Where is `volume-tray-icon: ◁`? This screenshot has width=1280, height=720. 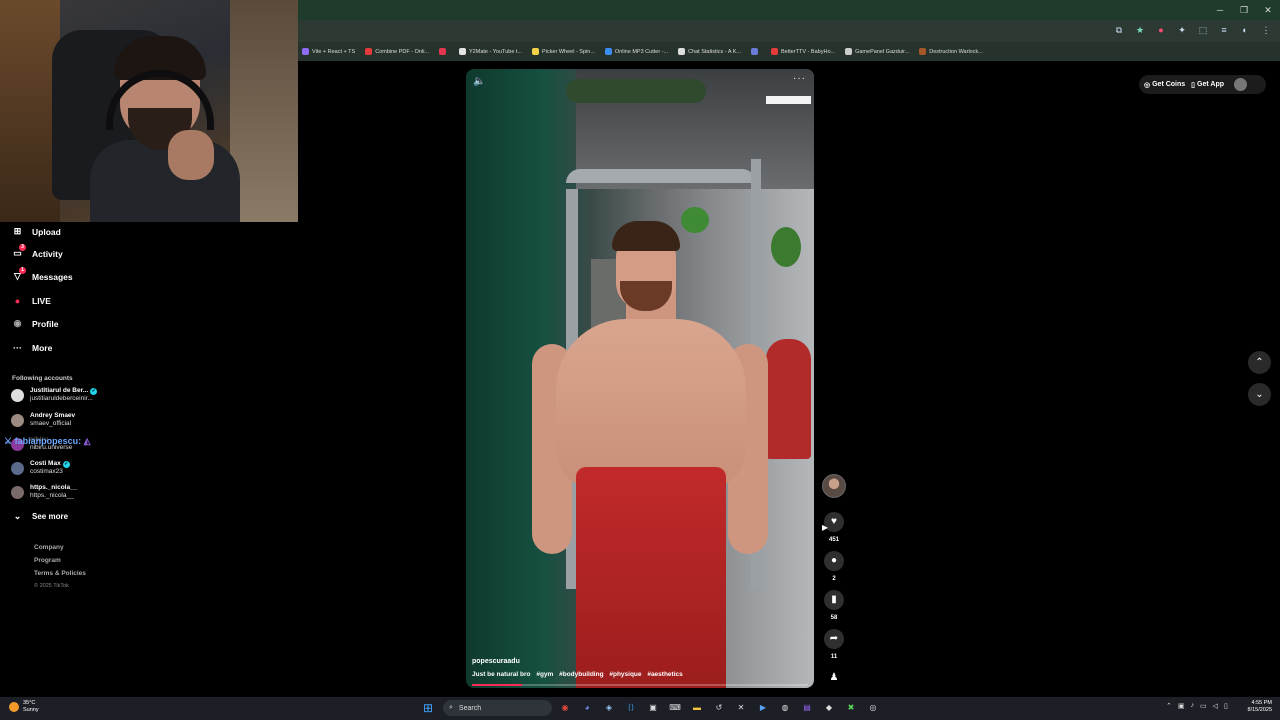
volume-tray-icon: ◁ is located at coordinates (1215, 706).